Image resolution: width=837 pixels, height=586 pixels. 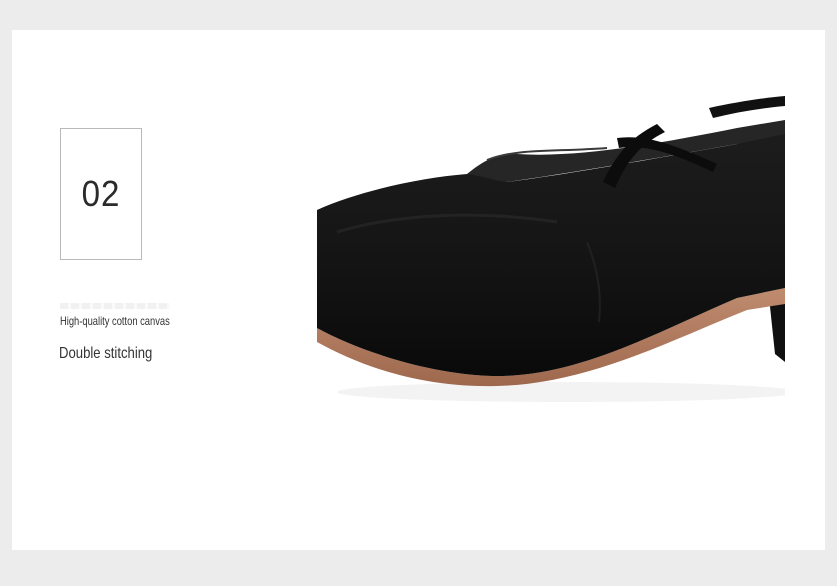 I want to click on faint-divider, so click(x=115, y=306).